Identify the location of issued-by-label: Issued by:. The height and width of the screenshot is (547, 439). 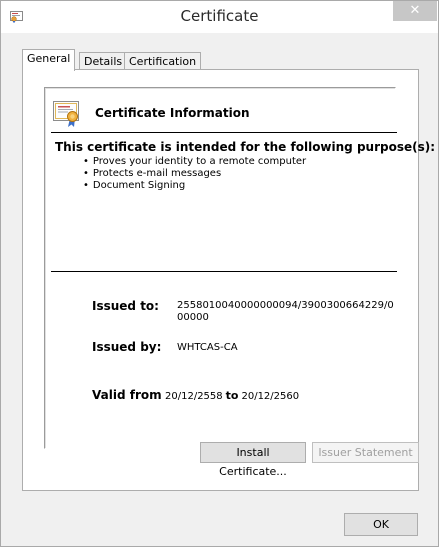
(127, 347).